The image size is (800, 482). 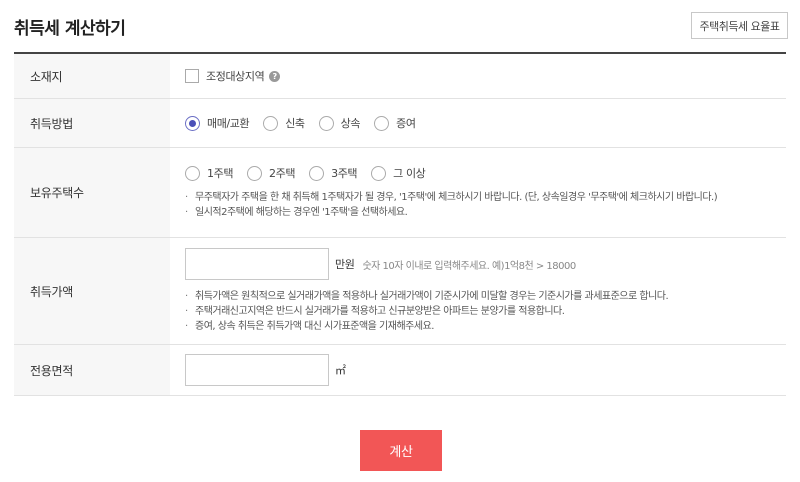 I want to click on location-label: 소재지, so click(x=92, y=76).